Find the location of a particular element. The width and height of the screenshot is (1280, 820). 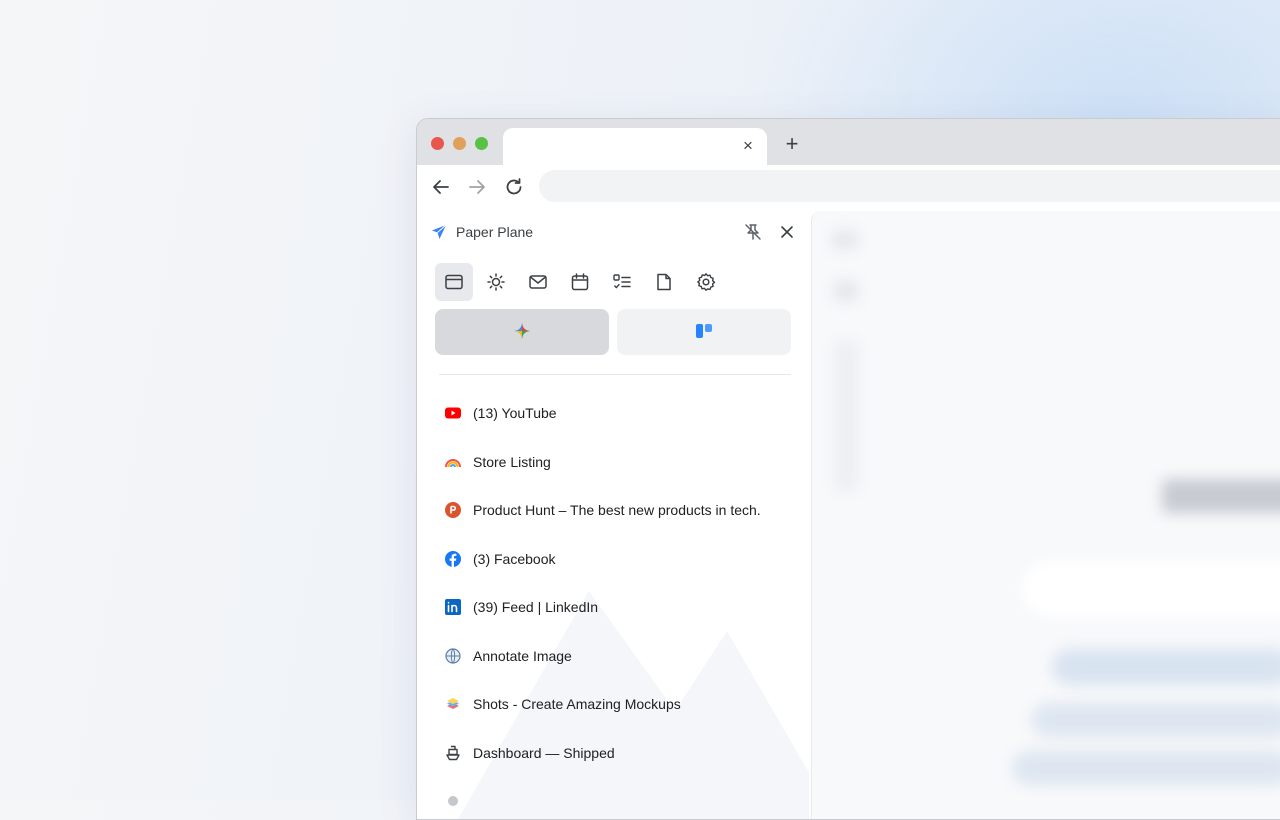

notes-tool-button is located at coordinates (664, 282).